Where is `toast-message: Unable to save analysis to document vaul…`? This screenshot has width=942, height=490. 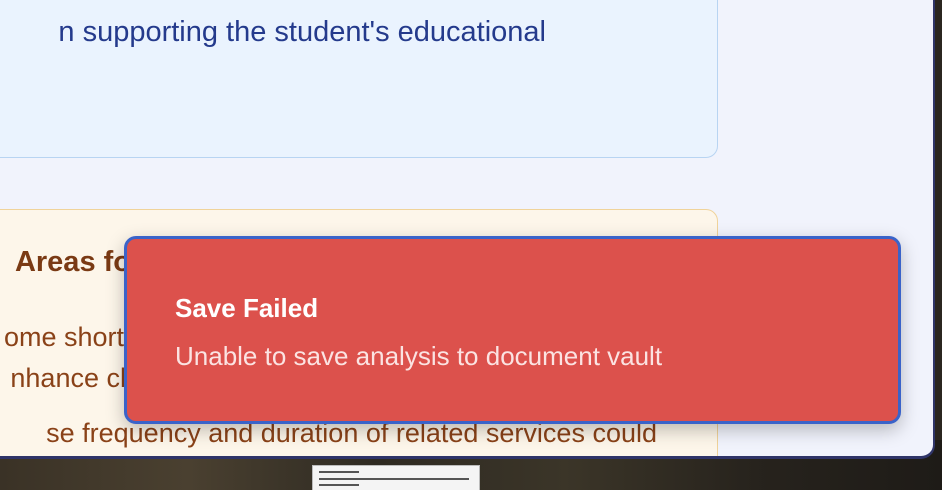 toast-message: Unable to save analysis to document vaul… is located at coordinates (419, 356).